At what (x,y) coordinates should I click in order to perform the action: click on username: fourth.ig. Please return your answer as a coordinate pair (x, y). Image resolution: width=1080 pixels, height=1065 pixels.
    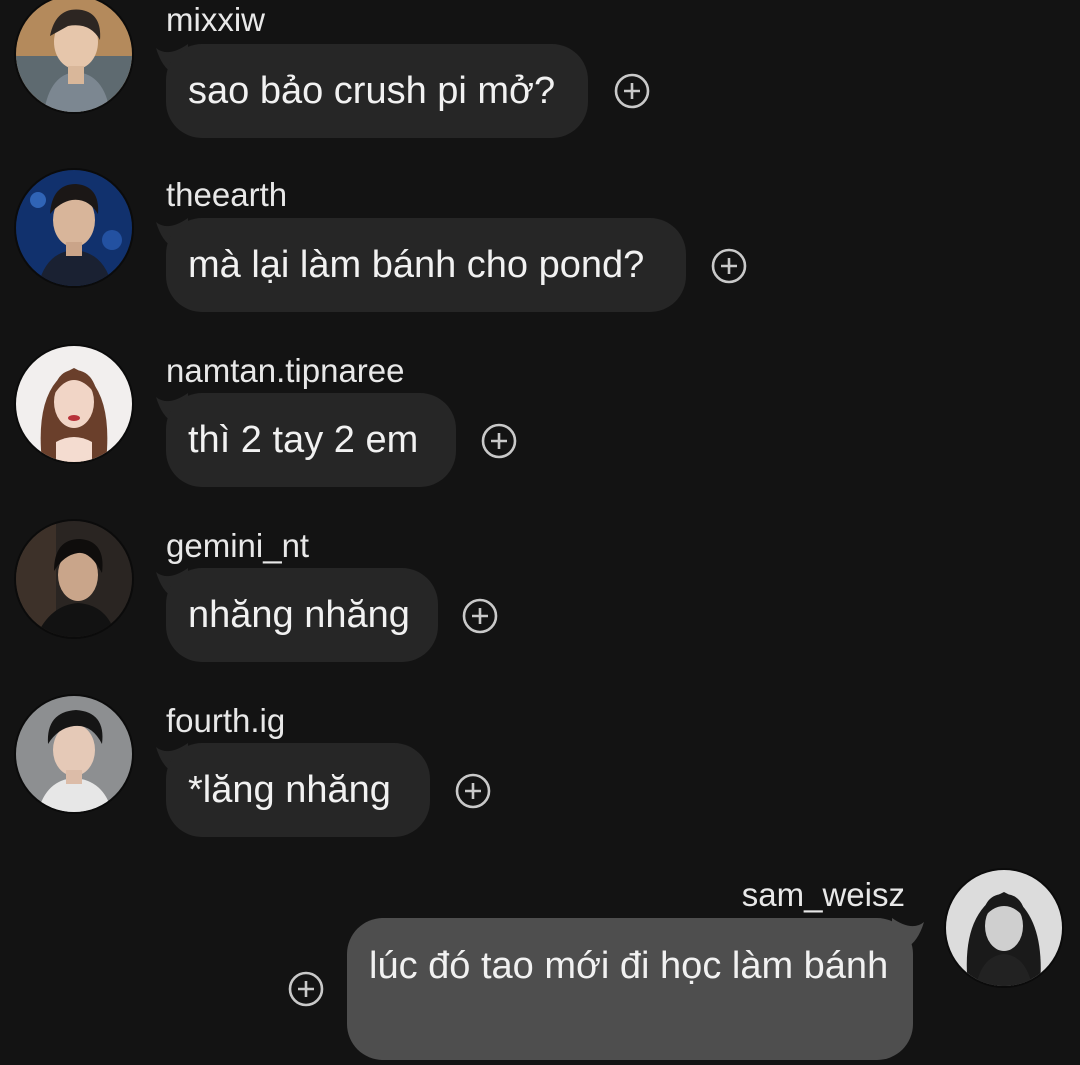
    Looking at the image, I should click on (225, 721).